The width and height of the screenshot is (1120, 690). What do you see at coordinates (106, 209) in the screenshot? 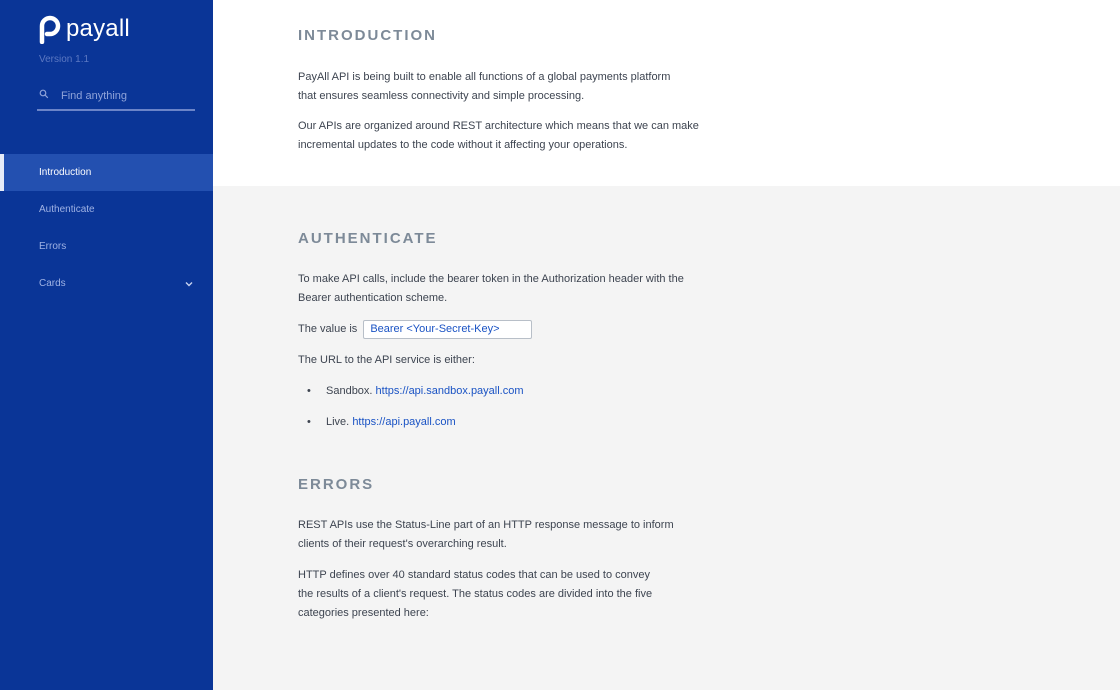
I see `sidebar-item-authenticate: Authenticate` at bounding box center [106, 209].